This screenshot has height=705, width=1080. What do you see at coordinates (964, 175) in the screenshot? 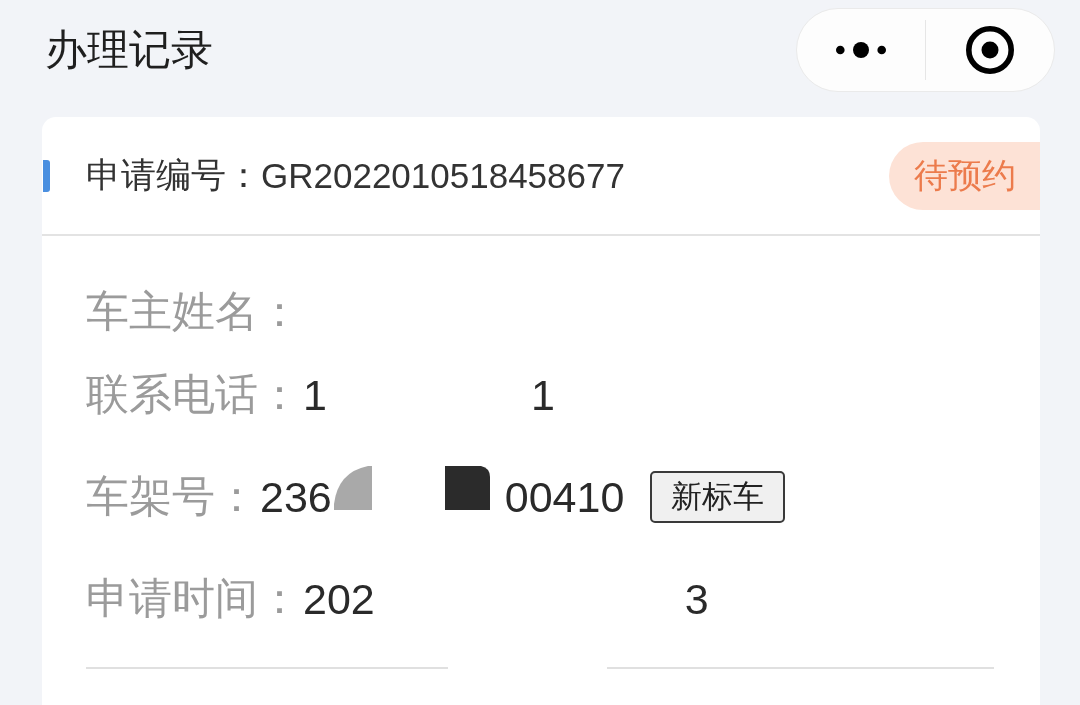
I see `status-badge: 待预约` at bounding box center [964, 175].